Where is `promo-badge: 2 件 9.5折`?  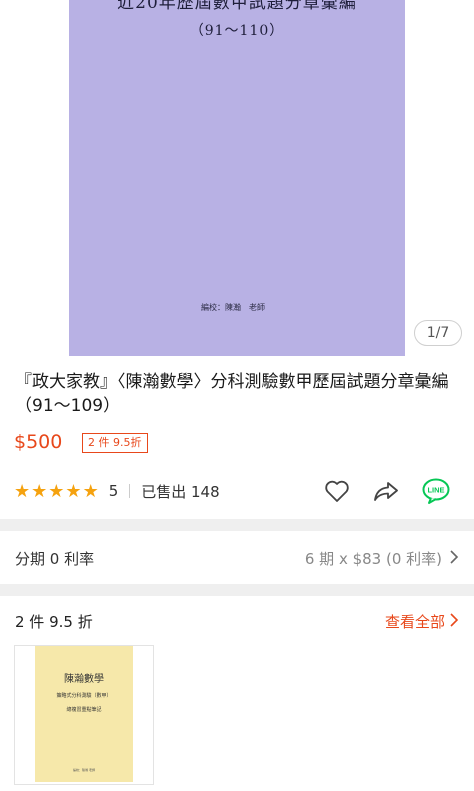
promo-badge: 2 件 9.5折 is located at coordinates (115, 443).